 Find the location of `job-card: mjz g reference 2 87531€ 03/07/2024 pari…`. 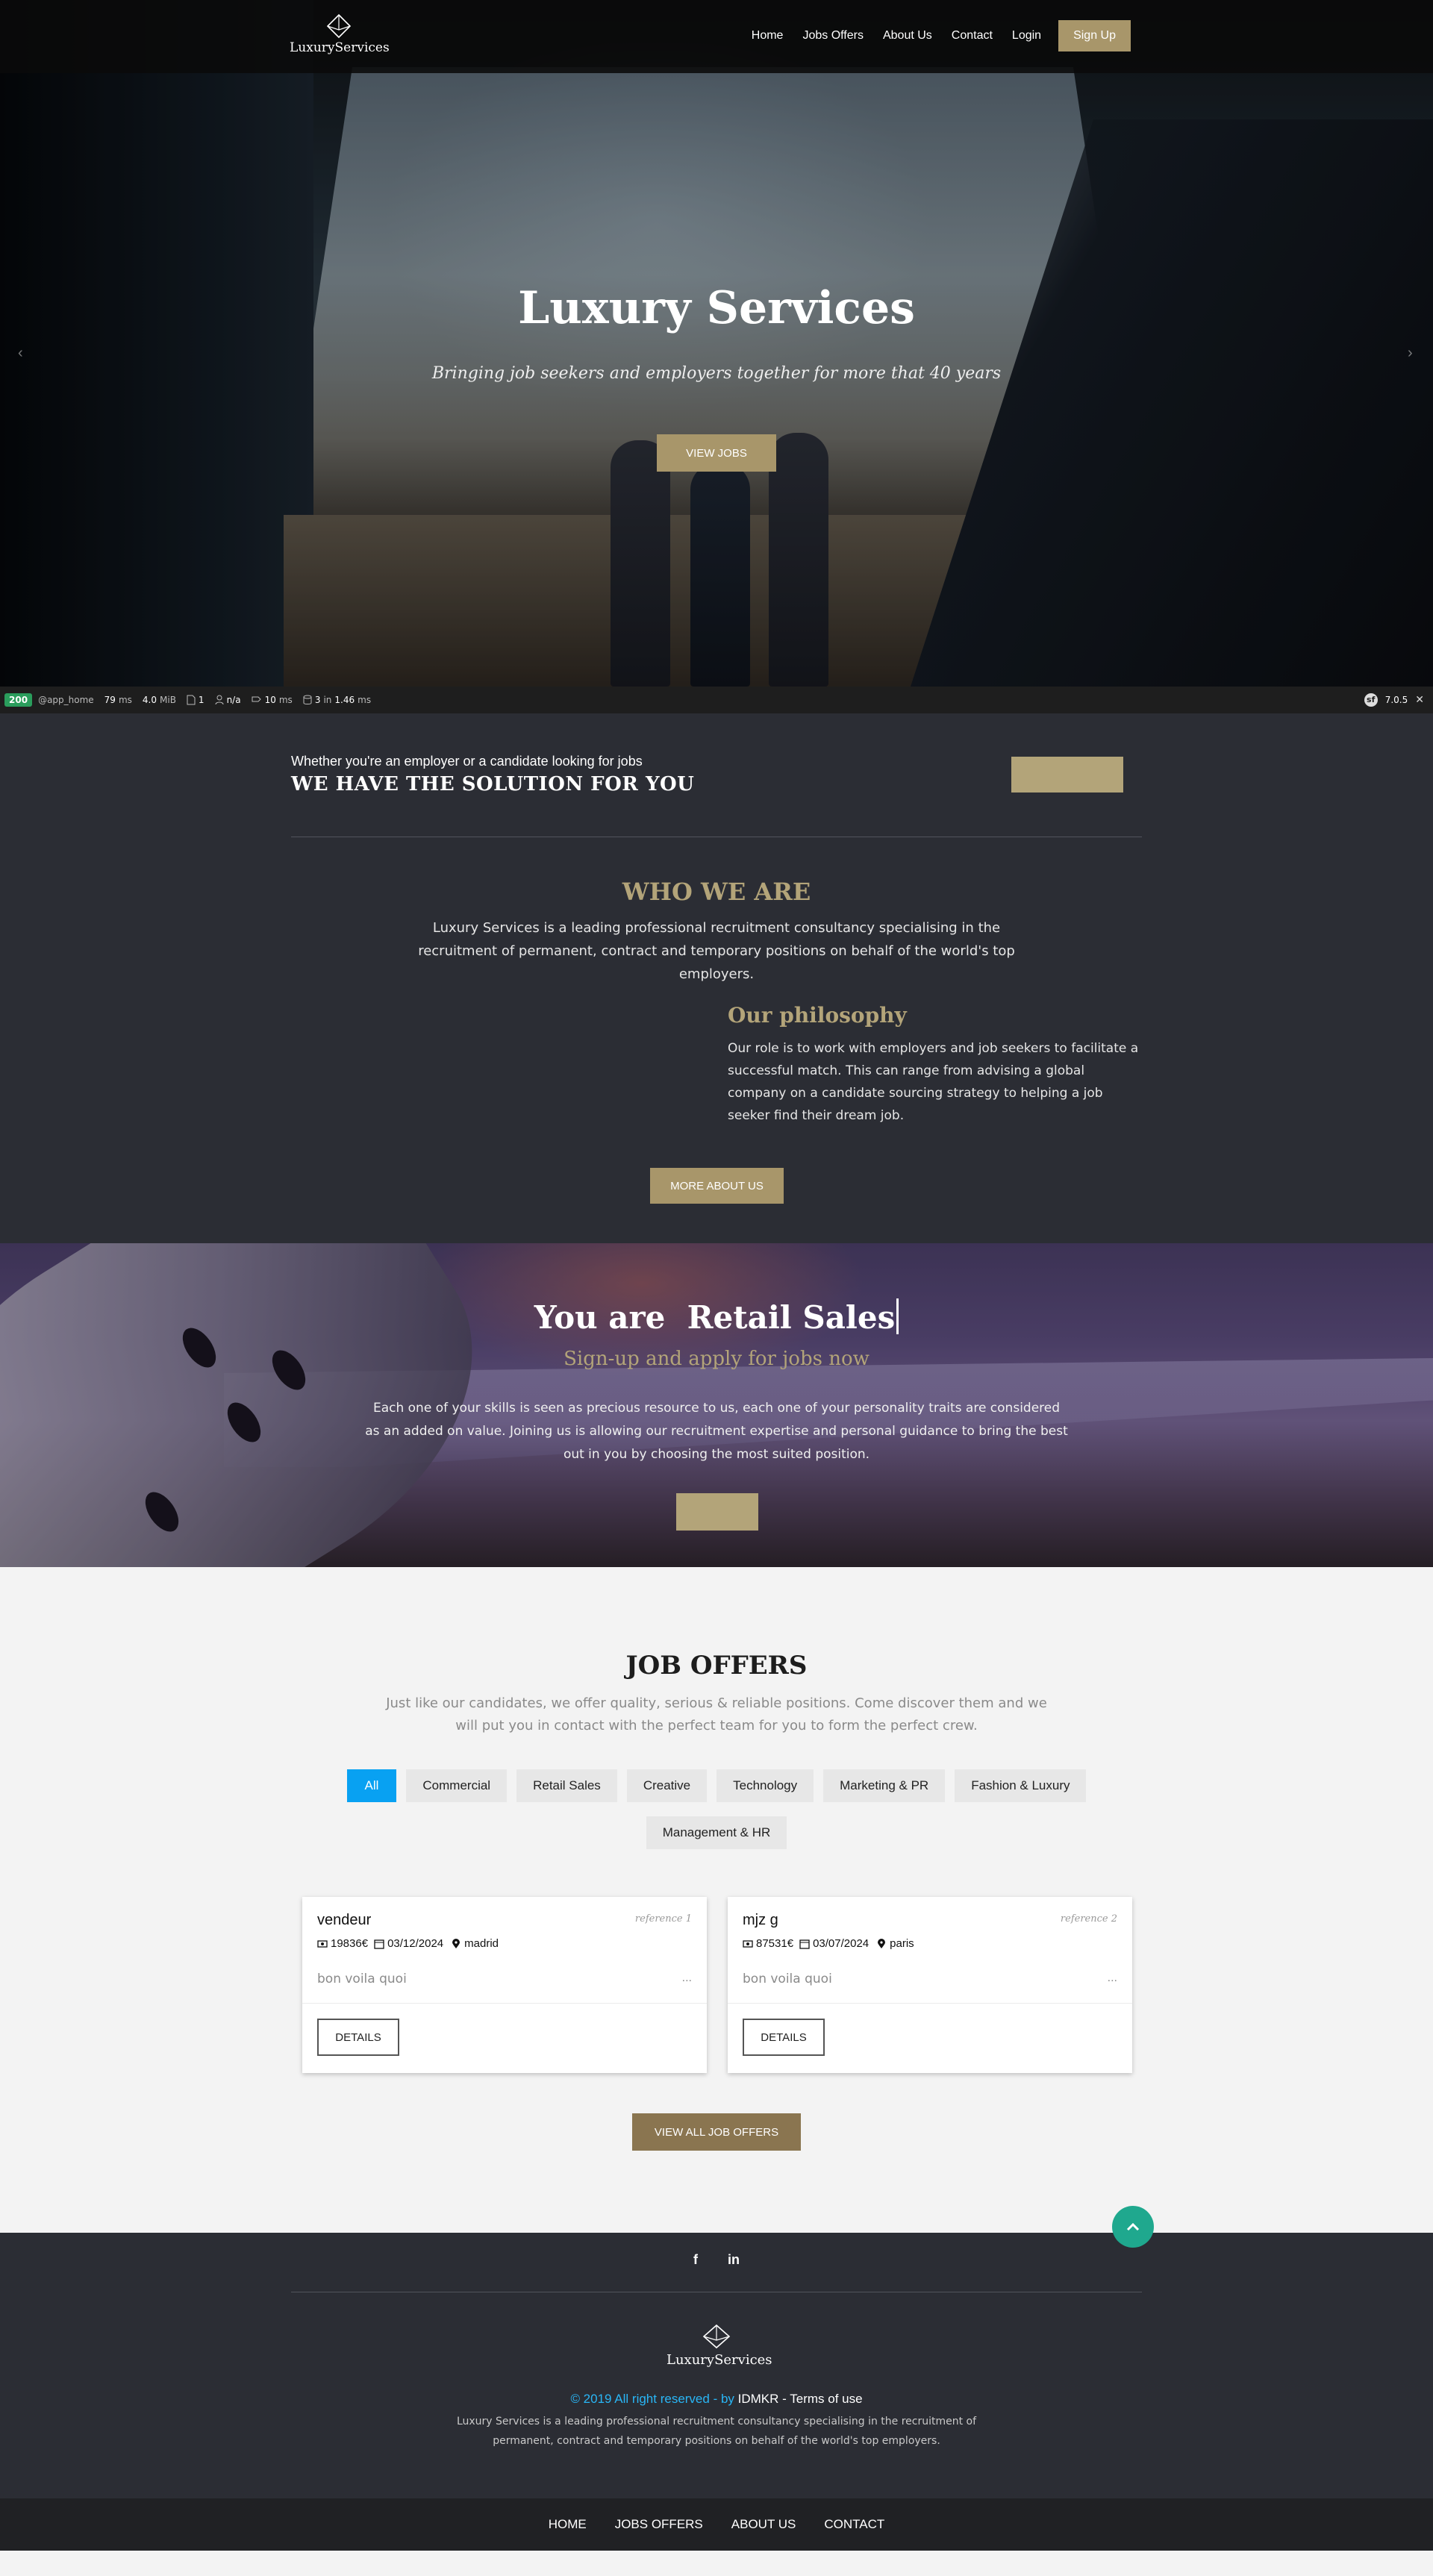

job-card: mjz g reference 2 87531€ 03/07/2024 pari… is located at coordinates (930, 1985).